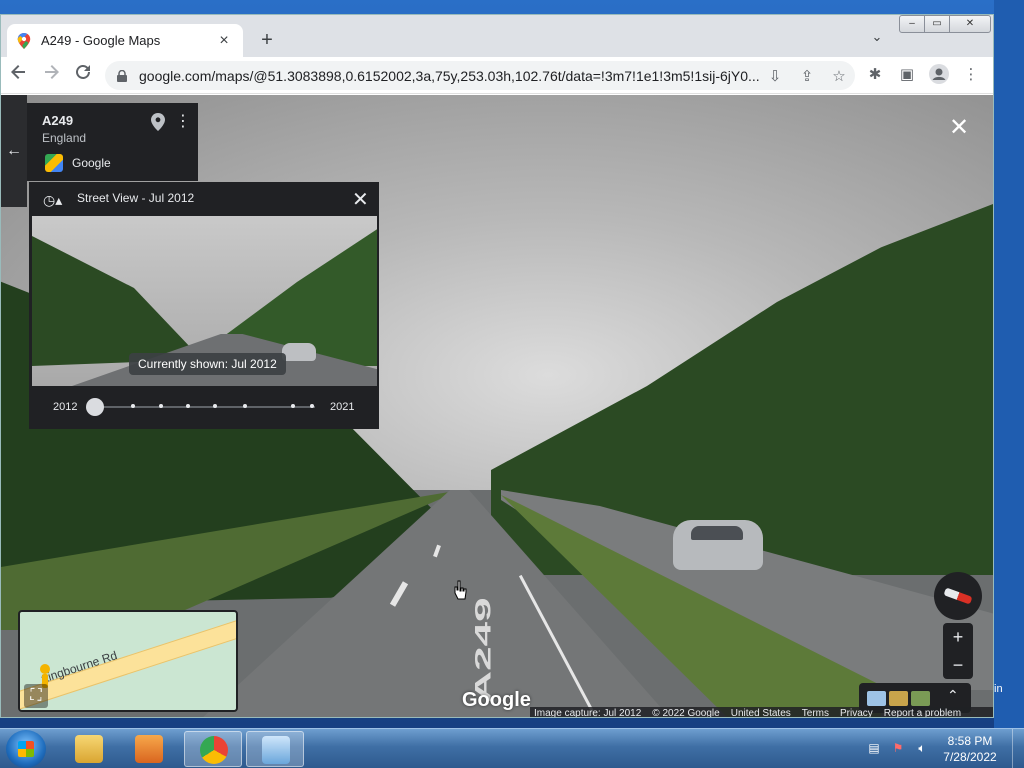 This screenshot has height=768, width=1024. What do you see at coordinates (45, 669) in the screenshot?
I see `pegman-head` at bounding box center [45, 669].